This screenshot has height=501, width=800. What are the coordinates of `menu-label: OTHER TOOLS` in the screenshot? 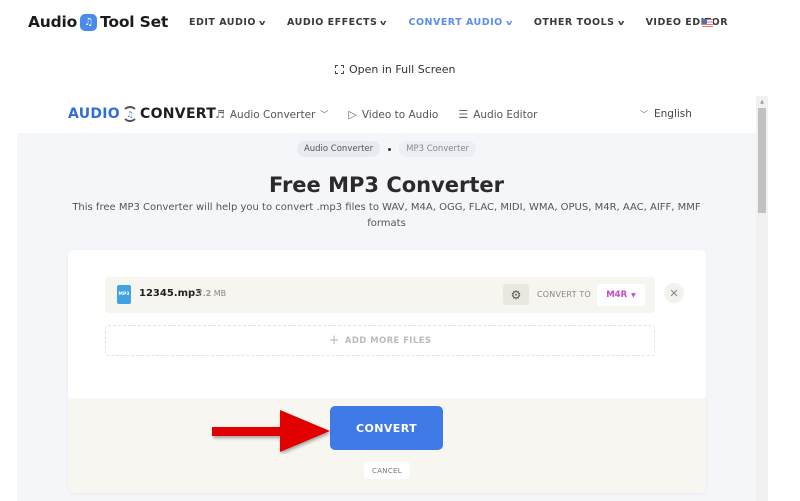 It's located at (574, 22).